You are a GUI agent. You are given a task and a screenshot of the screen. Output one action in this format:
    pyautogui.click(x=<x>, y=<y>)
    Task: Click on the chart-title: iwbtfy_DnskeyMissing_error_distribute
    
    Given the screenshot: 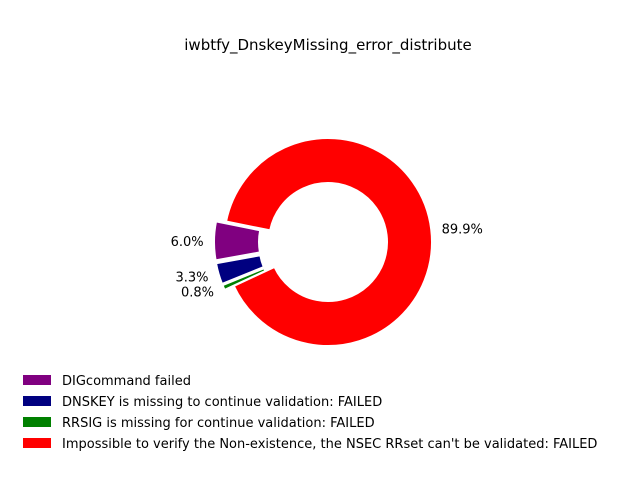 What is the action you would take?
    pyautogui.click(x=327, y=45)
    